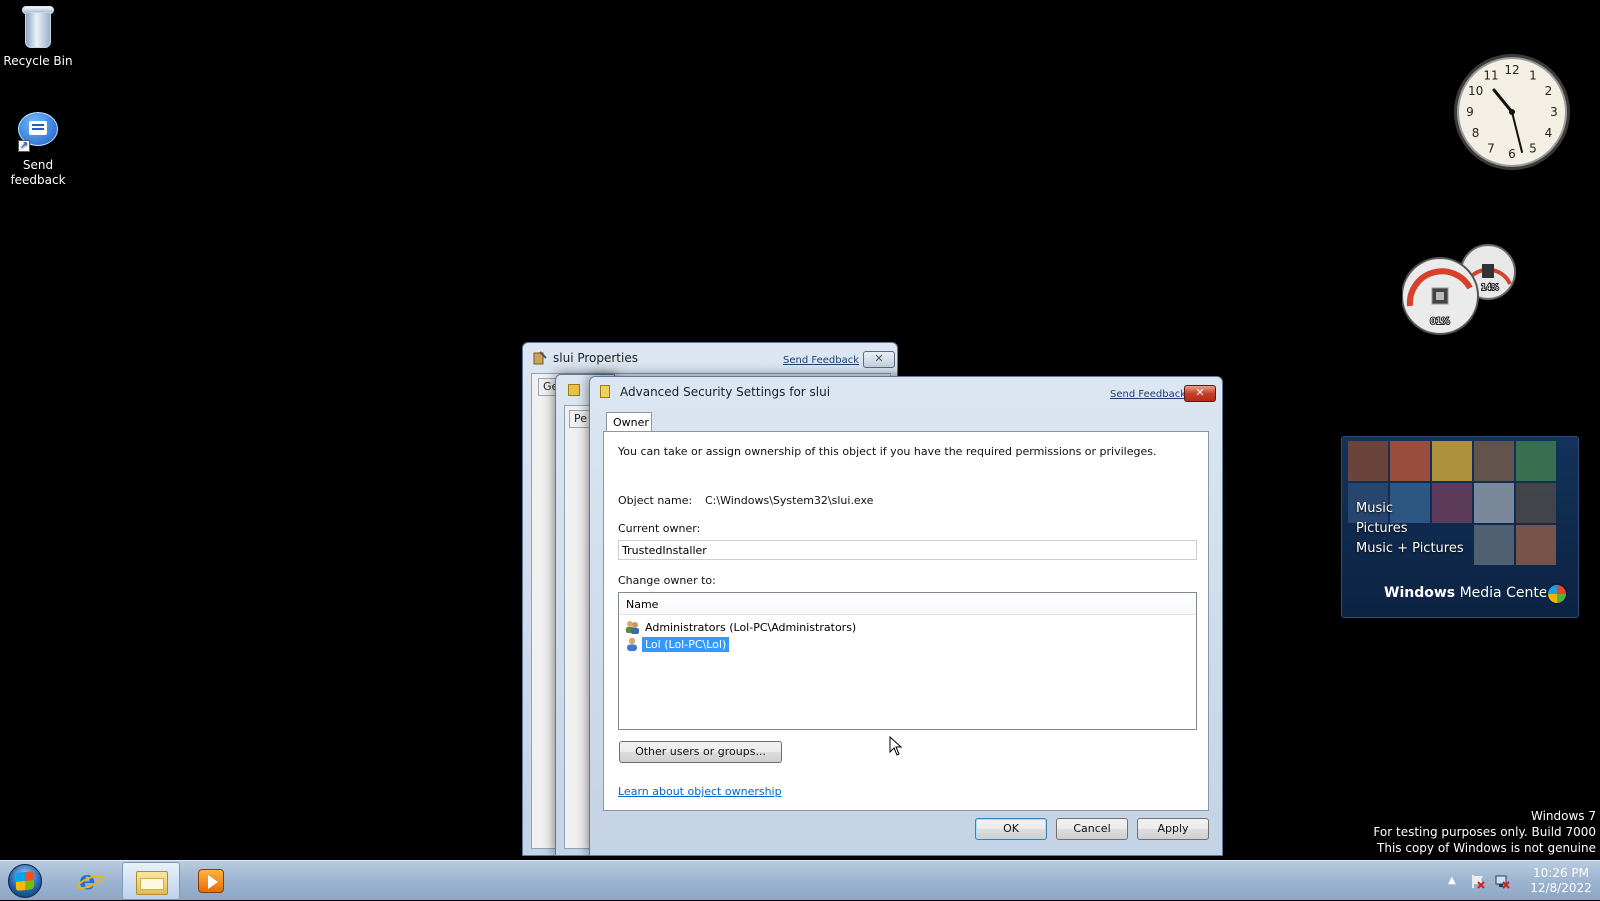 This screenshot has height=901, width=1600. I want to click on learn-about-ownership-link: Learn about object ownership, so click(700, 791).